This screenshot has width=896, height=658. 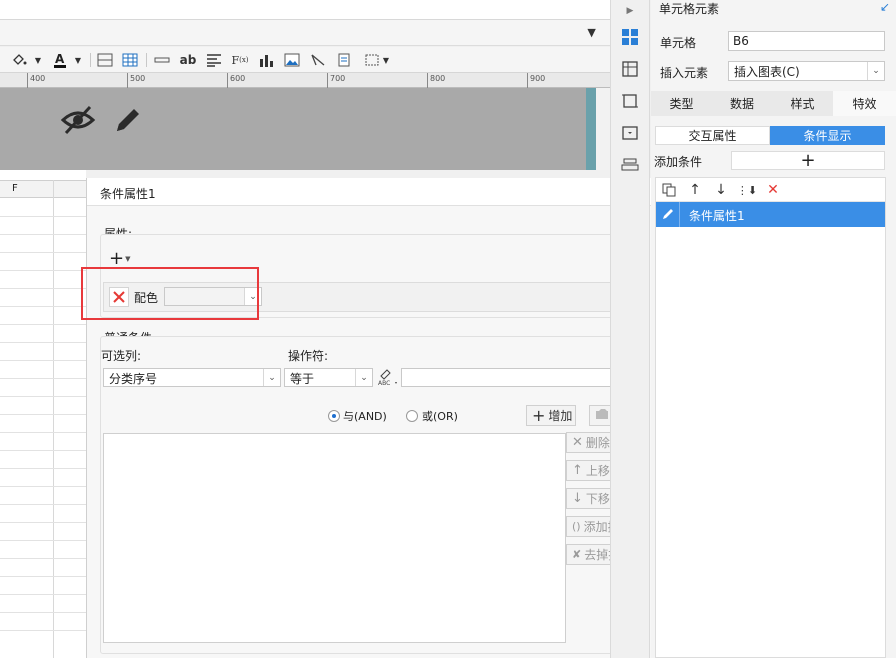 What do you see at coordinates (78, 60) in the screenshot?
I see `font-color-dropdown-icon: ▼` at bounding box center [78, 60].